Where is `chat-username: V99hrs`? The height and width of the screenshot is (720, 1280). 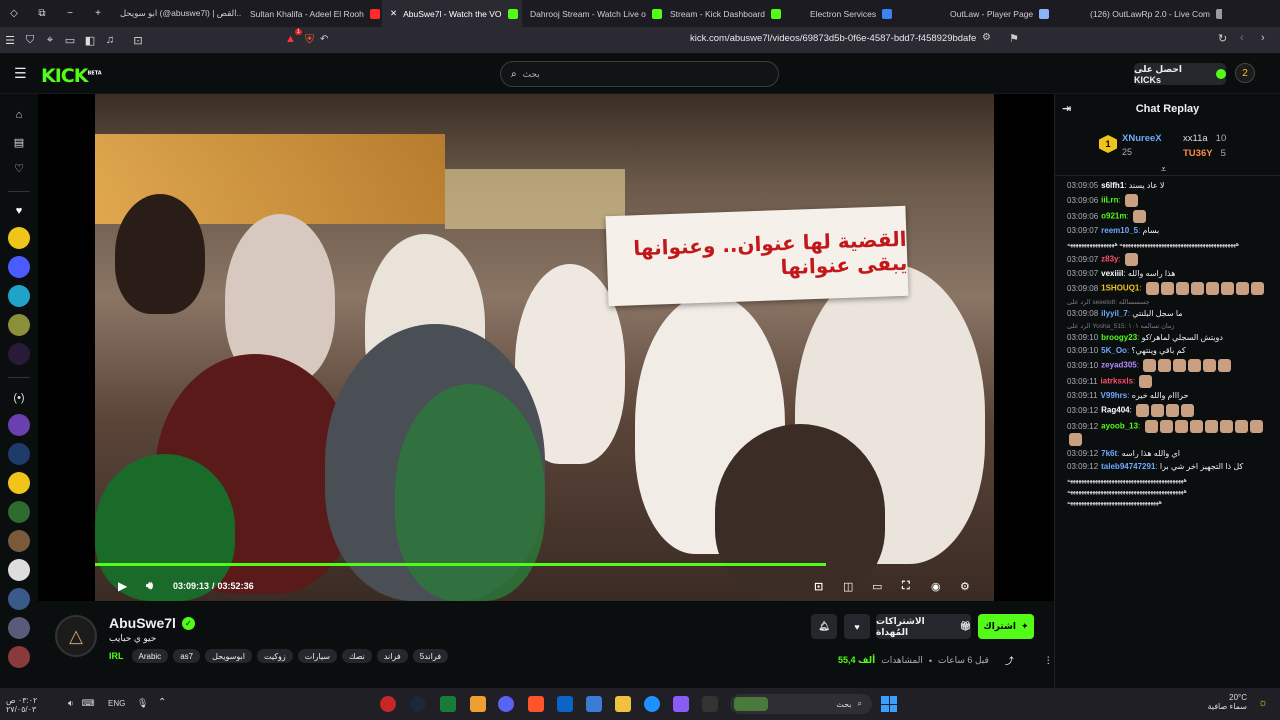 chat-username: V99hrs is located at coordinates (1114, 395).